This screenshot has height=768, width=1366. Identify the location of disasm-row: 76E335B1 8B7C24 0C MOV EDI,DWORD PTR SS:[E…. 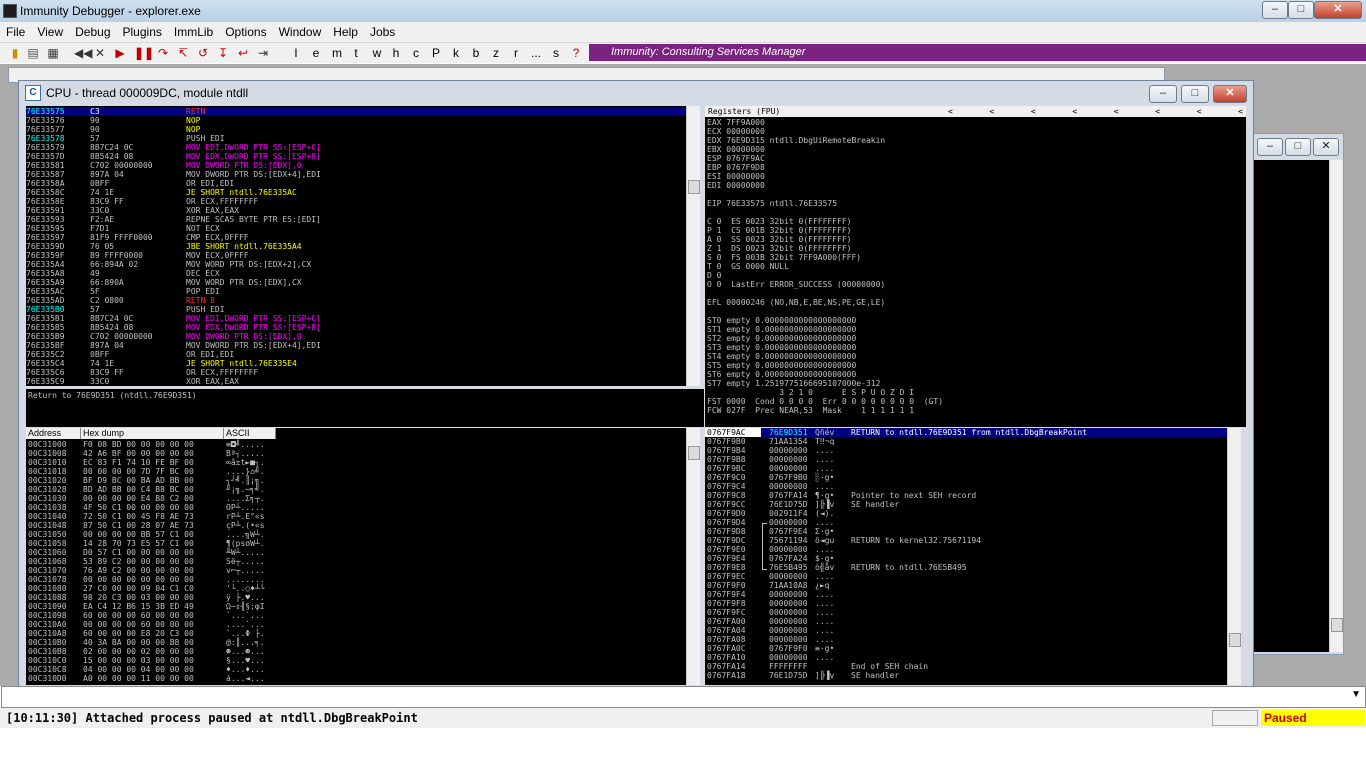
(356, 318).